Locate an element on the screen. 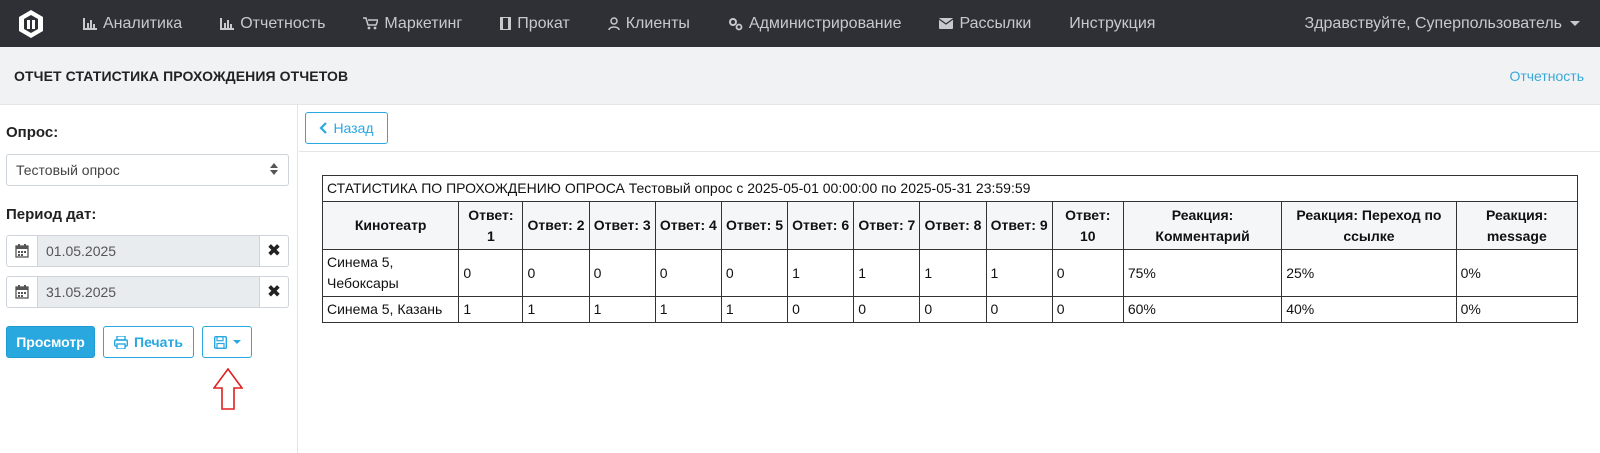 This screenshot has width=1600, height=453. save-icon is located at coordinates (220, 342).